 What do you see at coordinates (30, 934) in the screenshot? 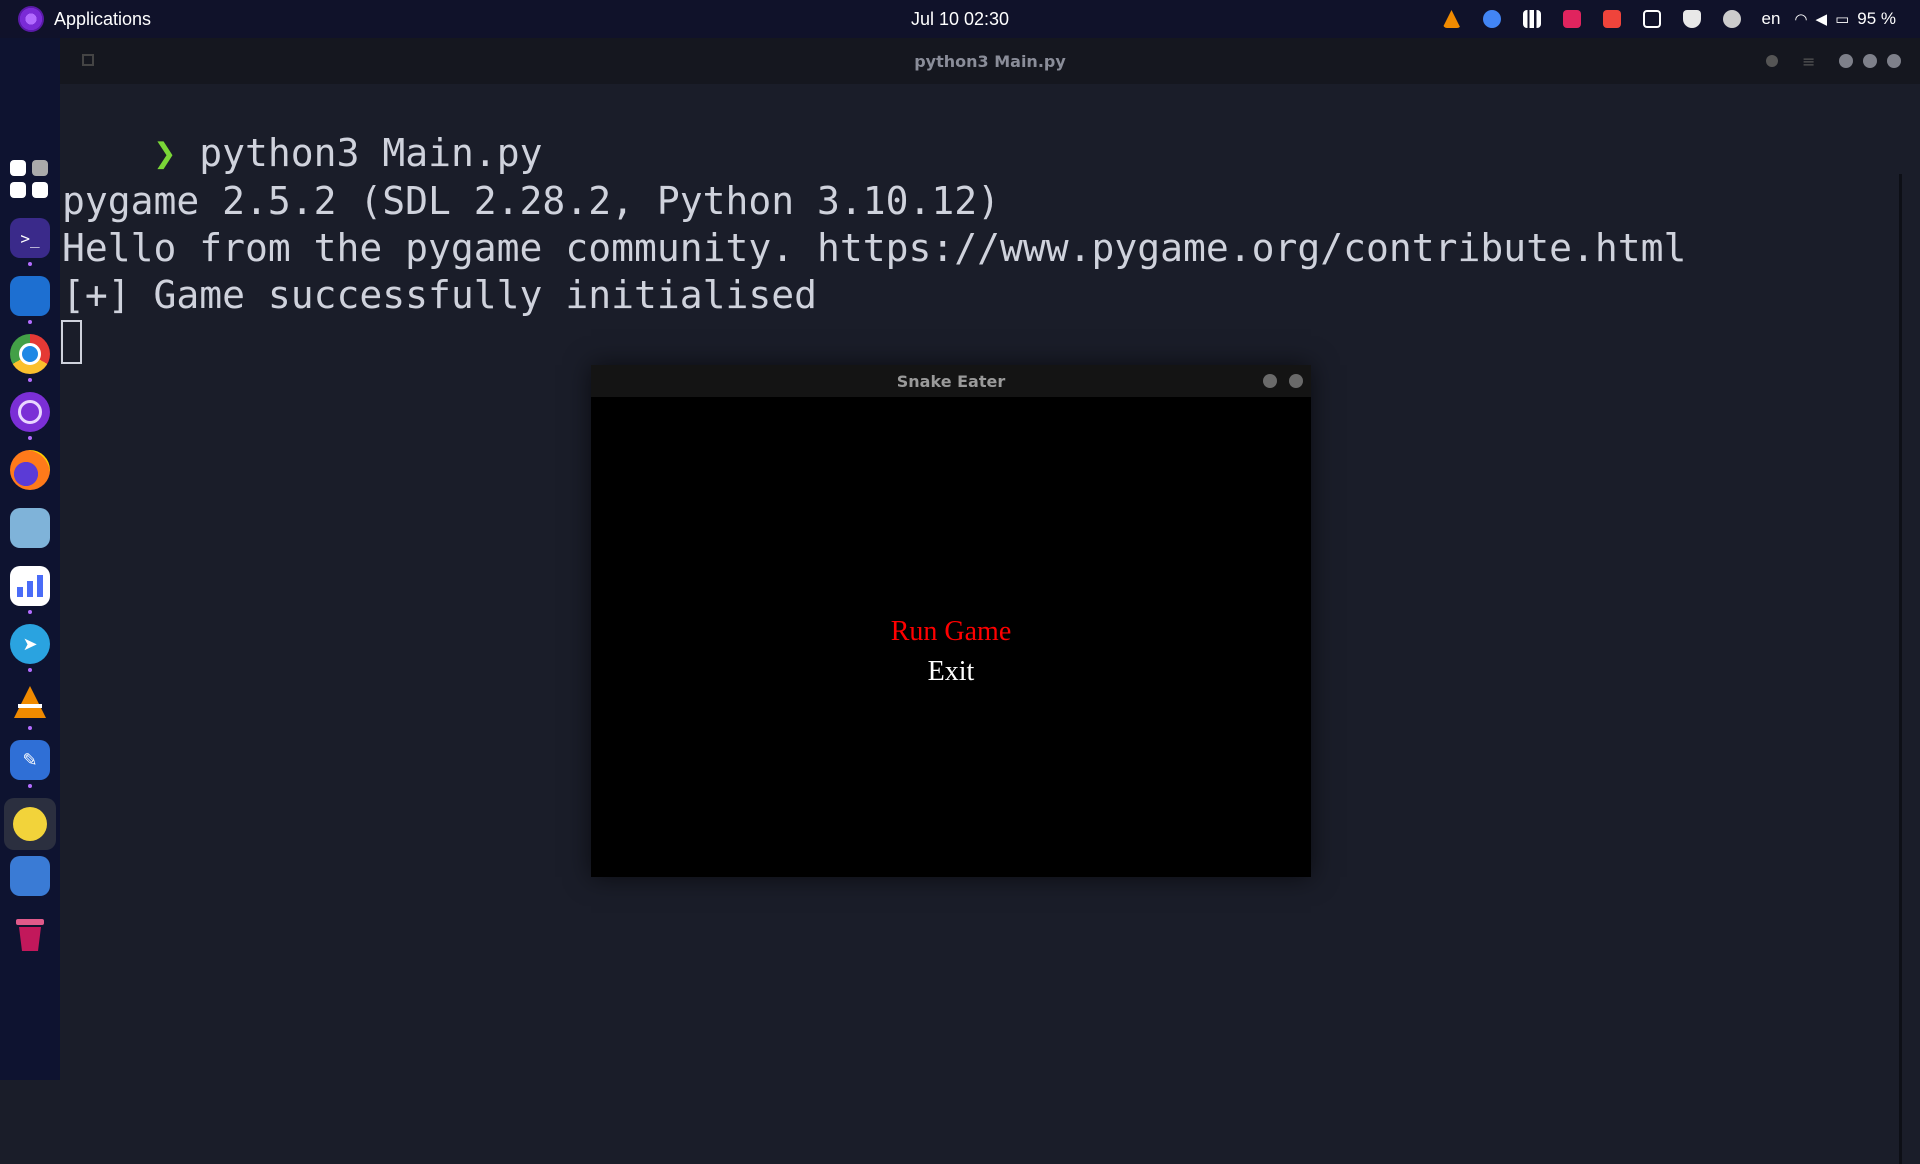
I see `trash-icon` at bounding box center [30, 934].